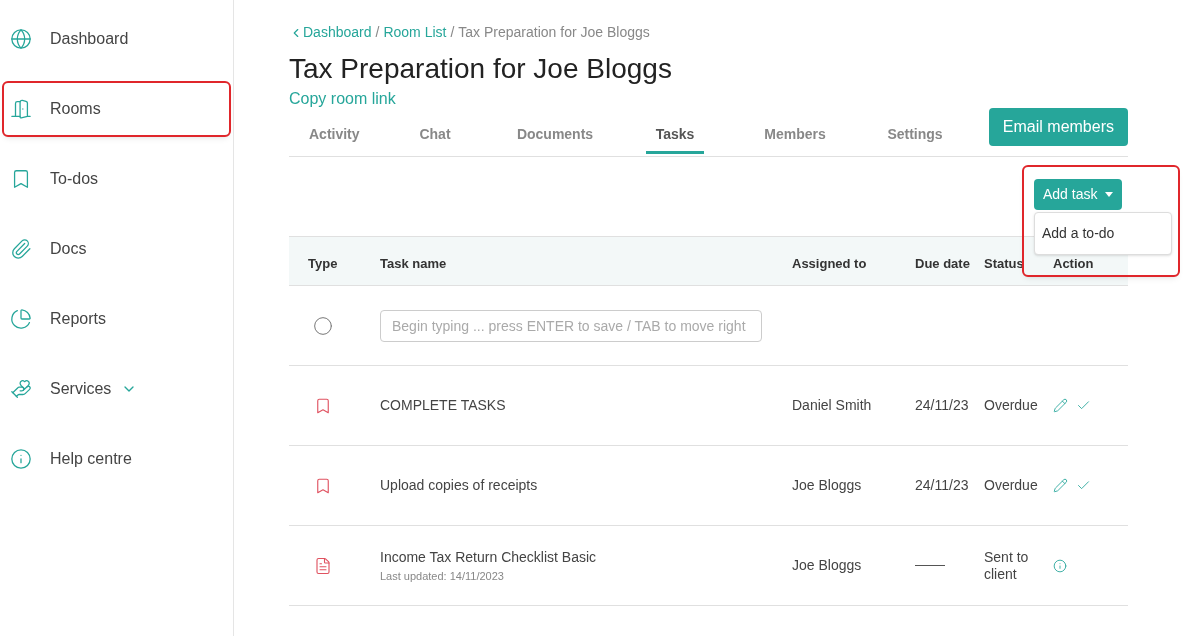  I want to click on pie-chart-icon, so click(21, 319).